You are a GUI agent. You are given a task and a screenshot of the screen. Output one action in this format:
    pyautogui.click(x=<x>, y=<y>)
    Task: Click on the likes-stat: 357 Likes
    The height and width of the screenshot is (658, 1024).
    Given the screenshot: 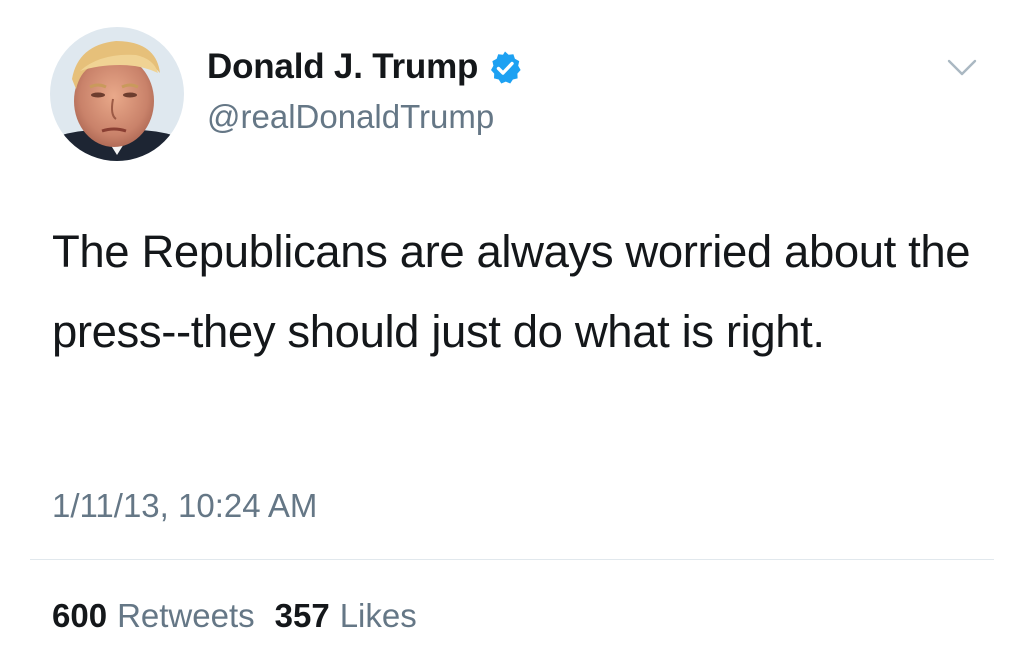 What is the action you would take?
    pyautogui.click(x=346, y=616)
    